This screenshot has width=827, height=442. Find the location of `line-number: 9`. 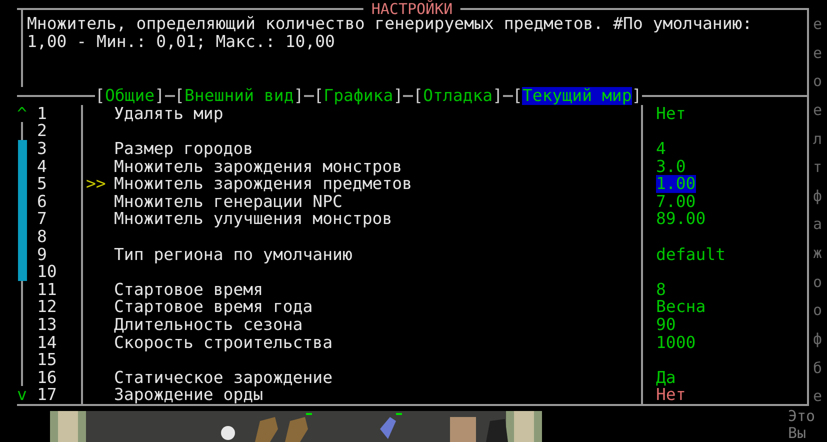

line-number: 9 is located at coordinates (42, 255).